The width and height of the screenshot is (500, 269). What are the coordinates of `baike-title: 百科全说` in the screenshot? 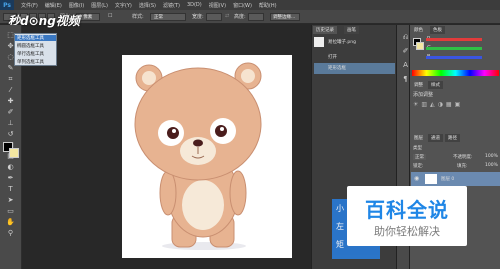 It's located at (407, 210).